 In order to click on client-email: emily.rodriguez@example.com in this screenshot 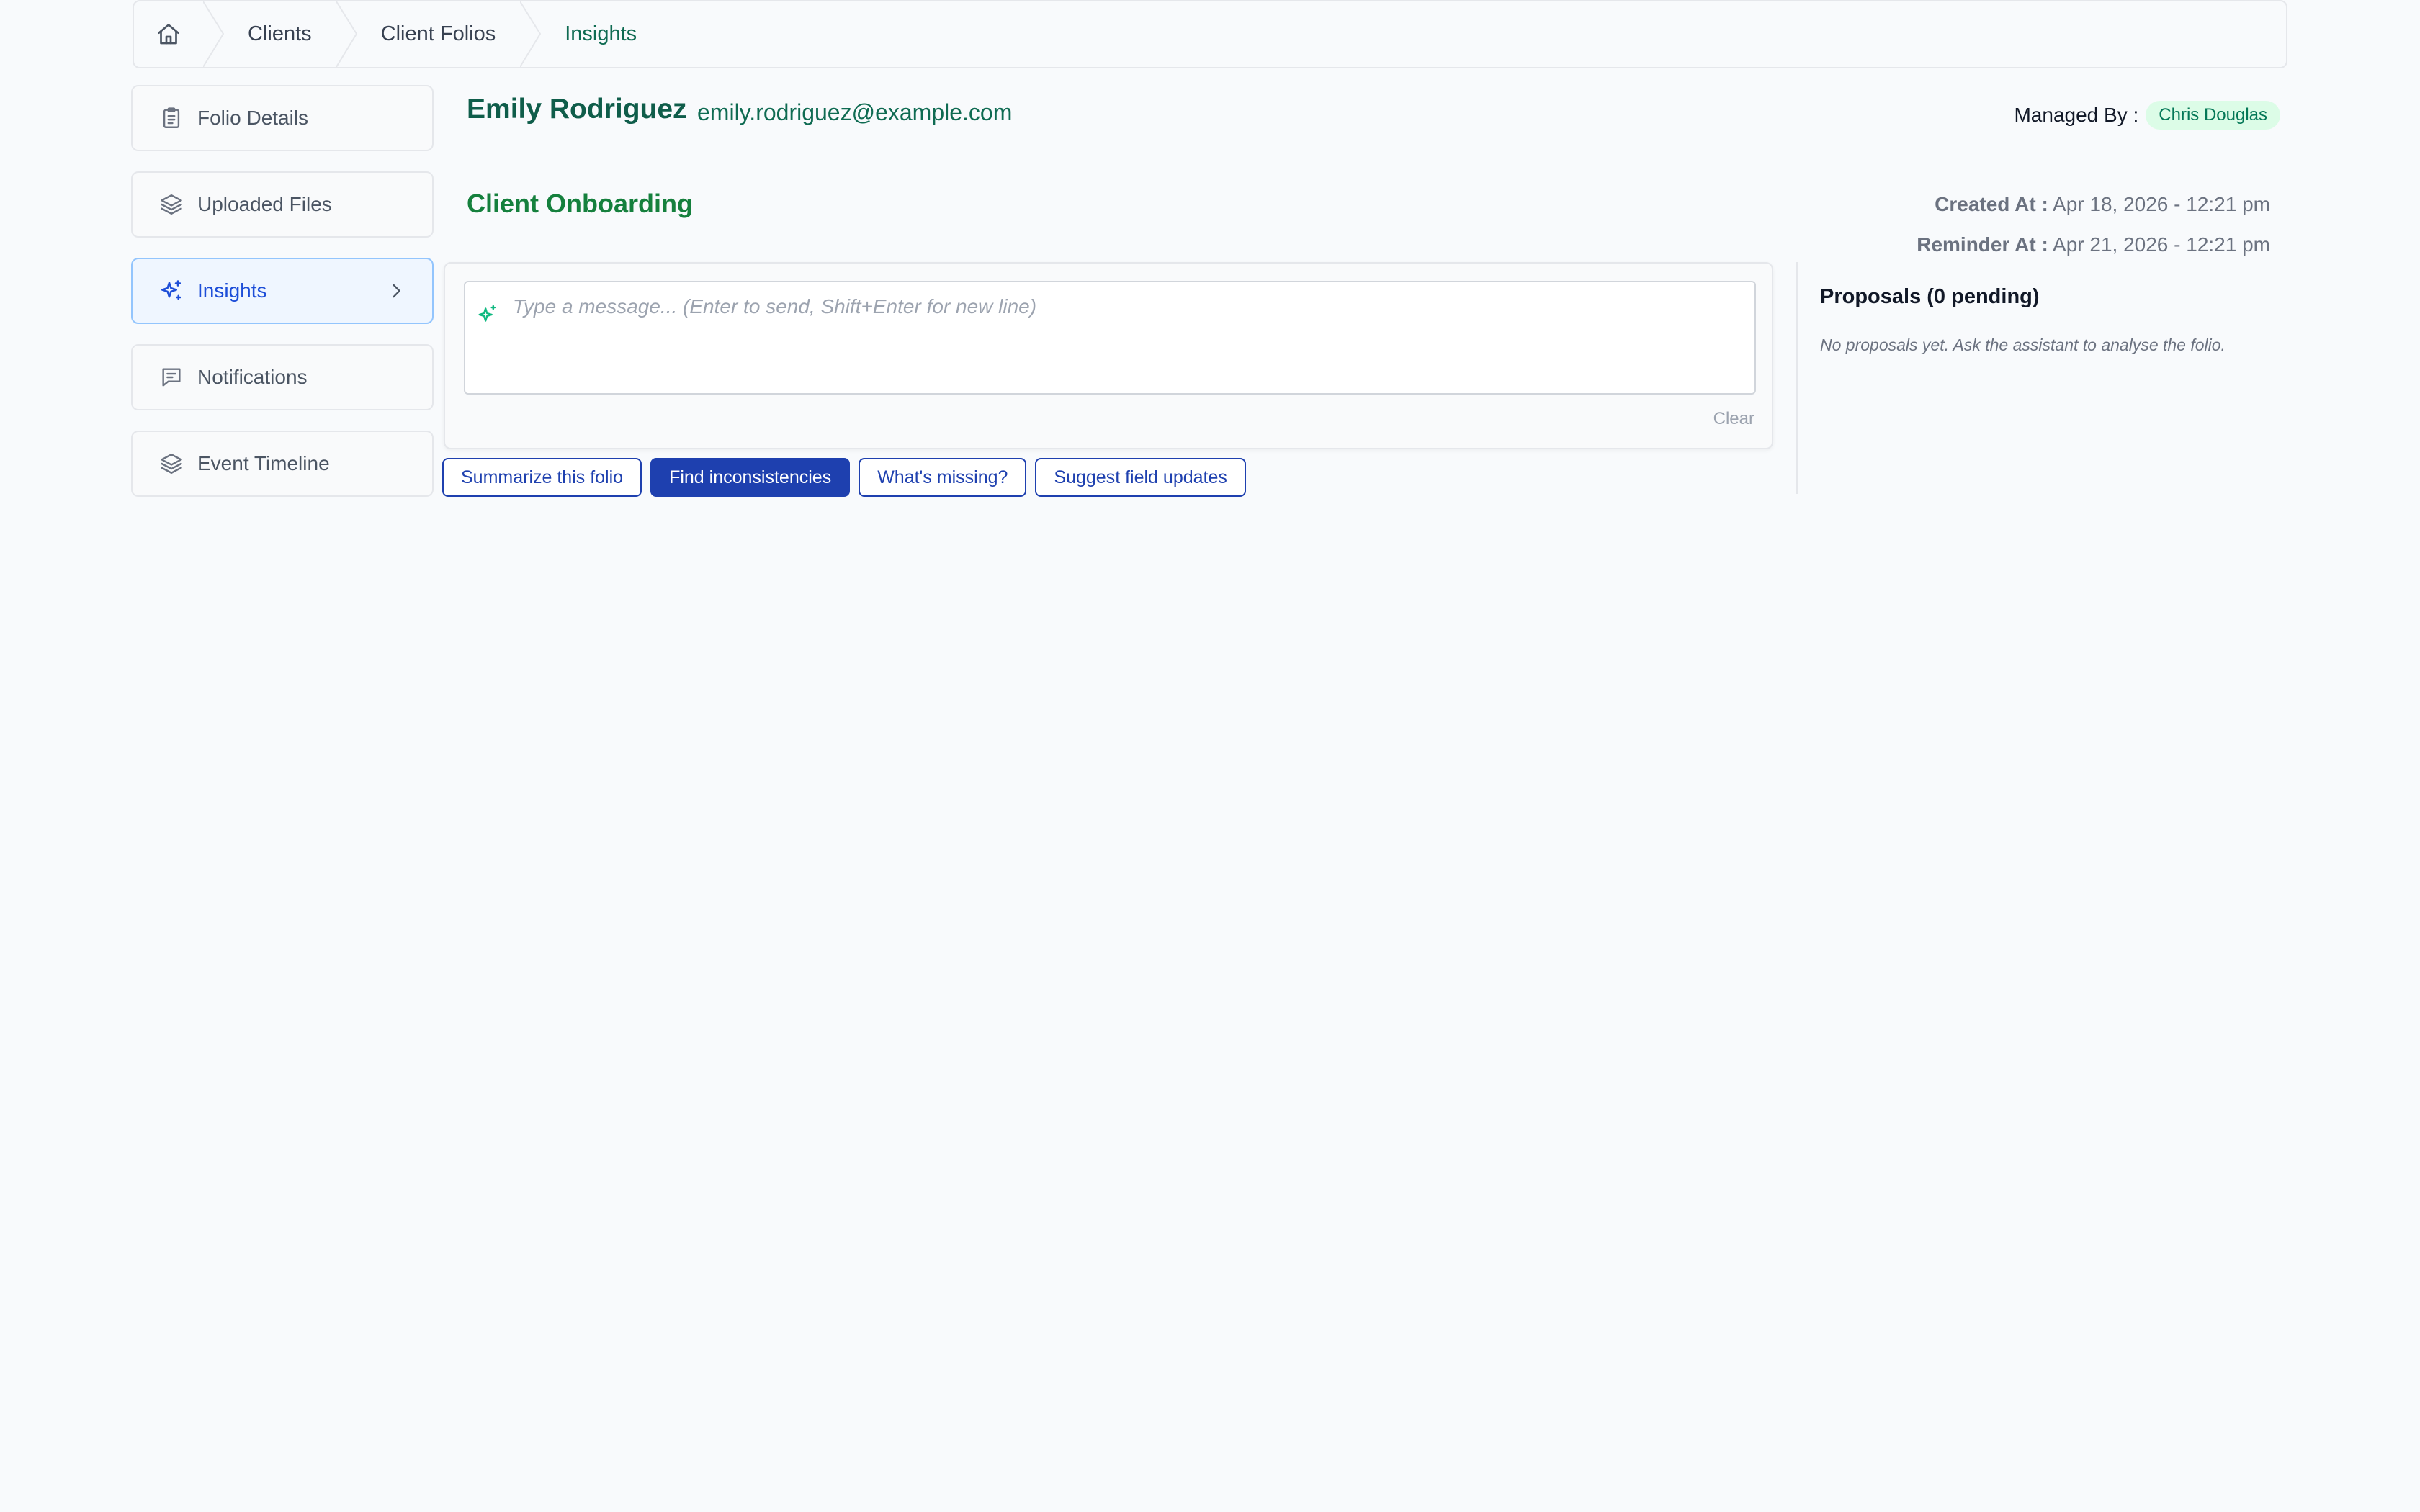, I will do `click(855, 112)`.